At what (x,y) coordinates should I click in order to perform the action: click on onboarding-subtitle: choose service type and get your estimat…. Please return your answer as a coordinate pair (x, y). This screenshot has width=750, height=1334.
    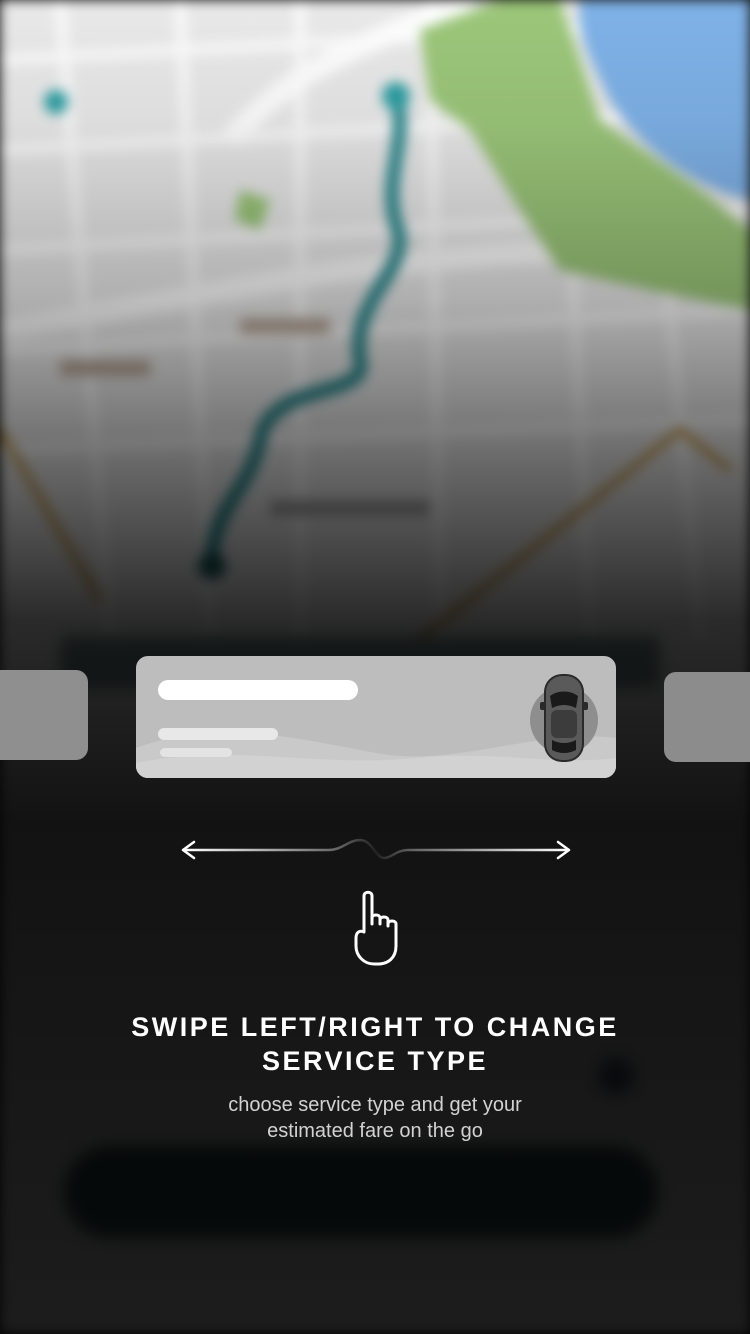
    Looking at the image, I should click on (375, 1118).